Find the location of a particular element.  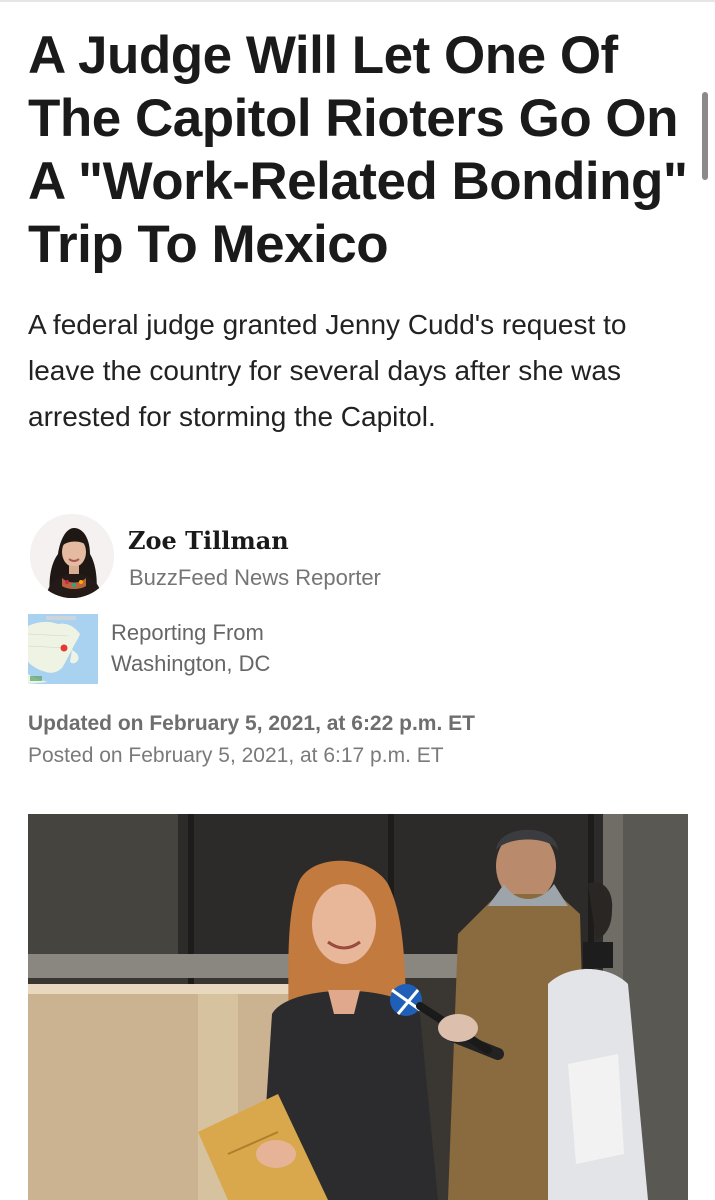

author-name-link: Zoe Tillman is located at coordinates (208, 540).